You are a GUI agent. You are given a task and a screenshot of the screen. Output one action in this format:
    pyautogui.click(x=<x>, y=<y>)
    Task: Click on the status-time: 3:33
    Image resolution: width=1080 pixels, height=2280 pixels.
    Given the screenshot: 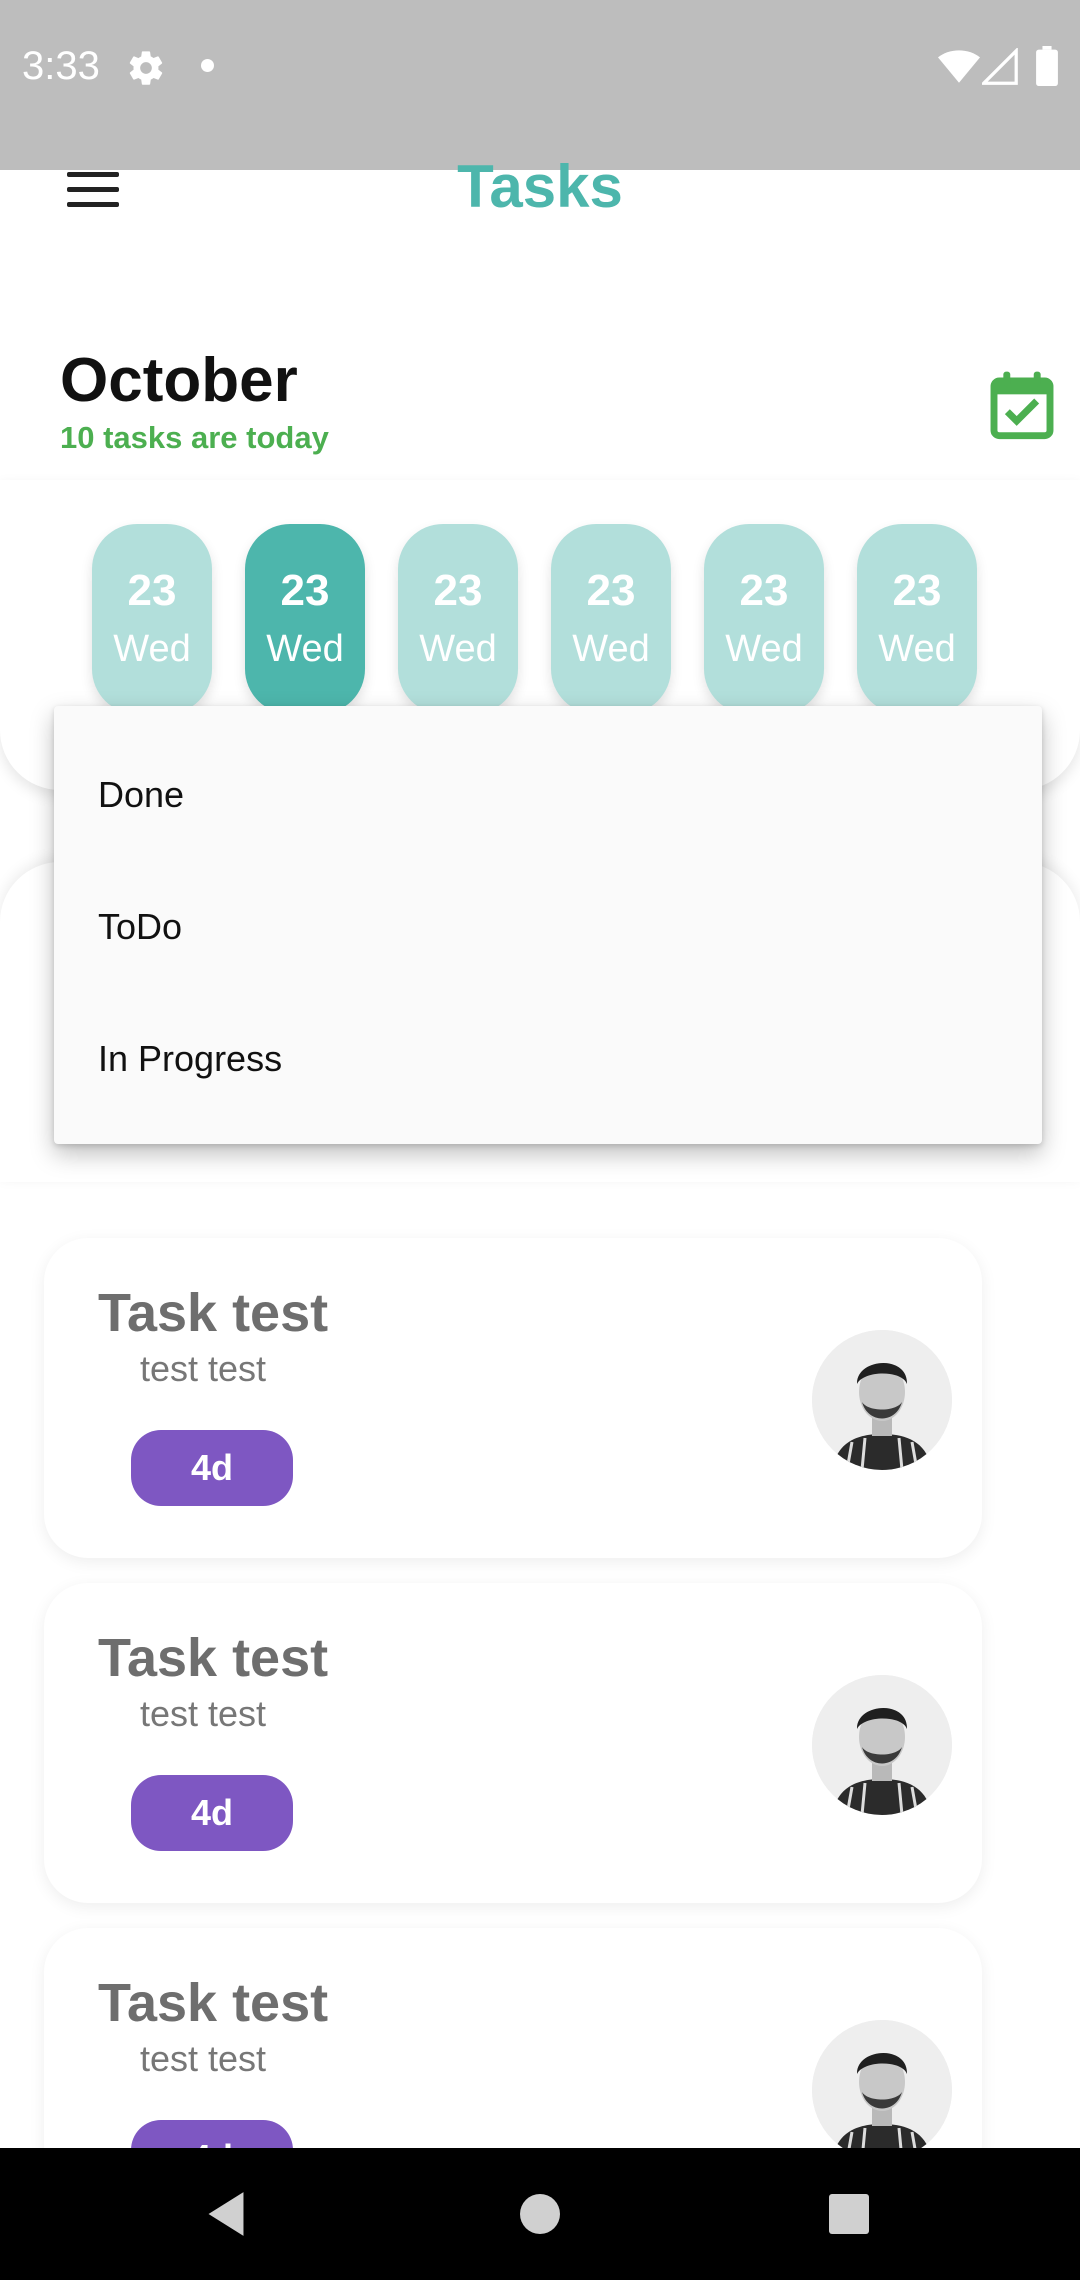 What is the action you would take?
    pyautogui.click(x=61, y=66)
    